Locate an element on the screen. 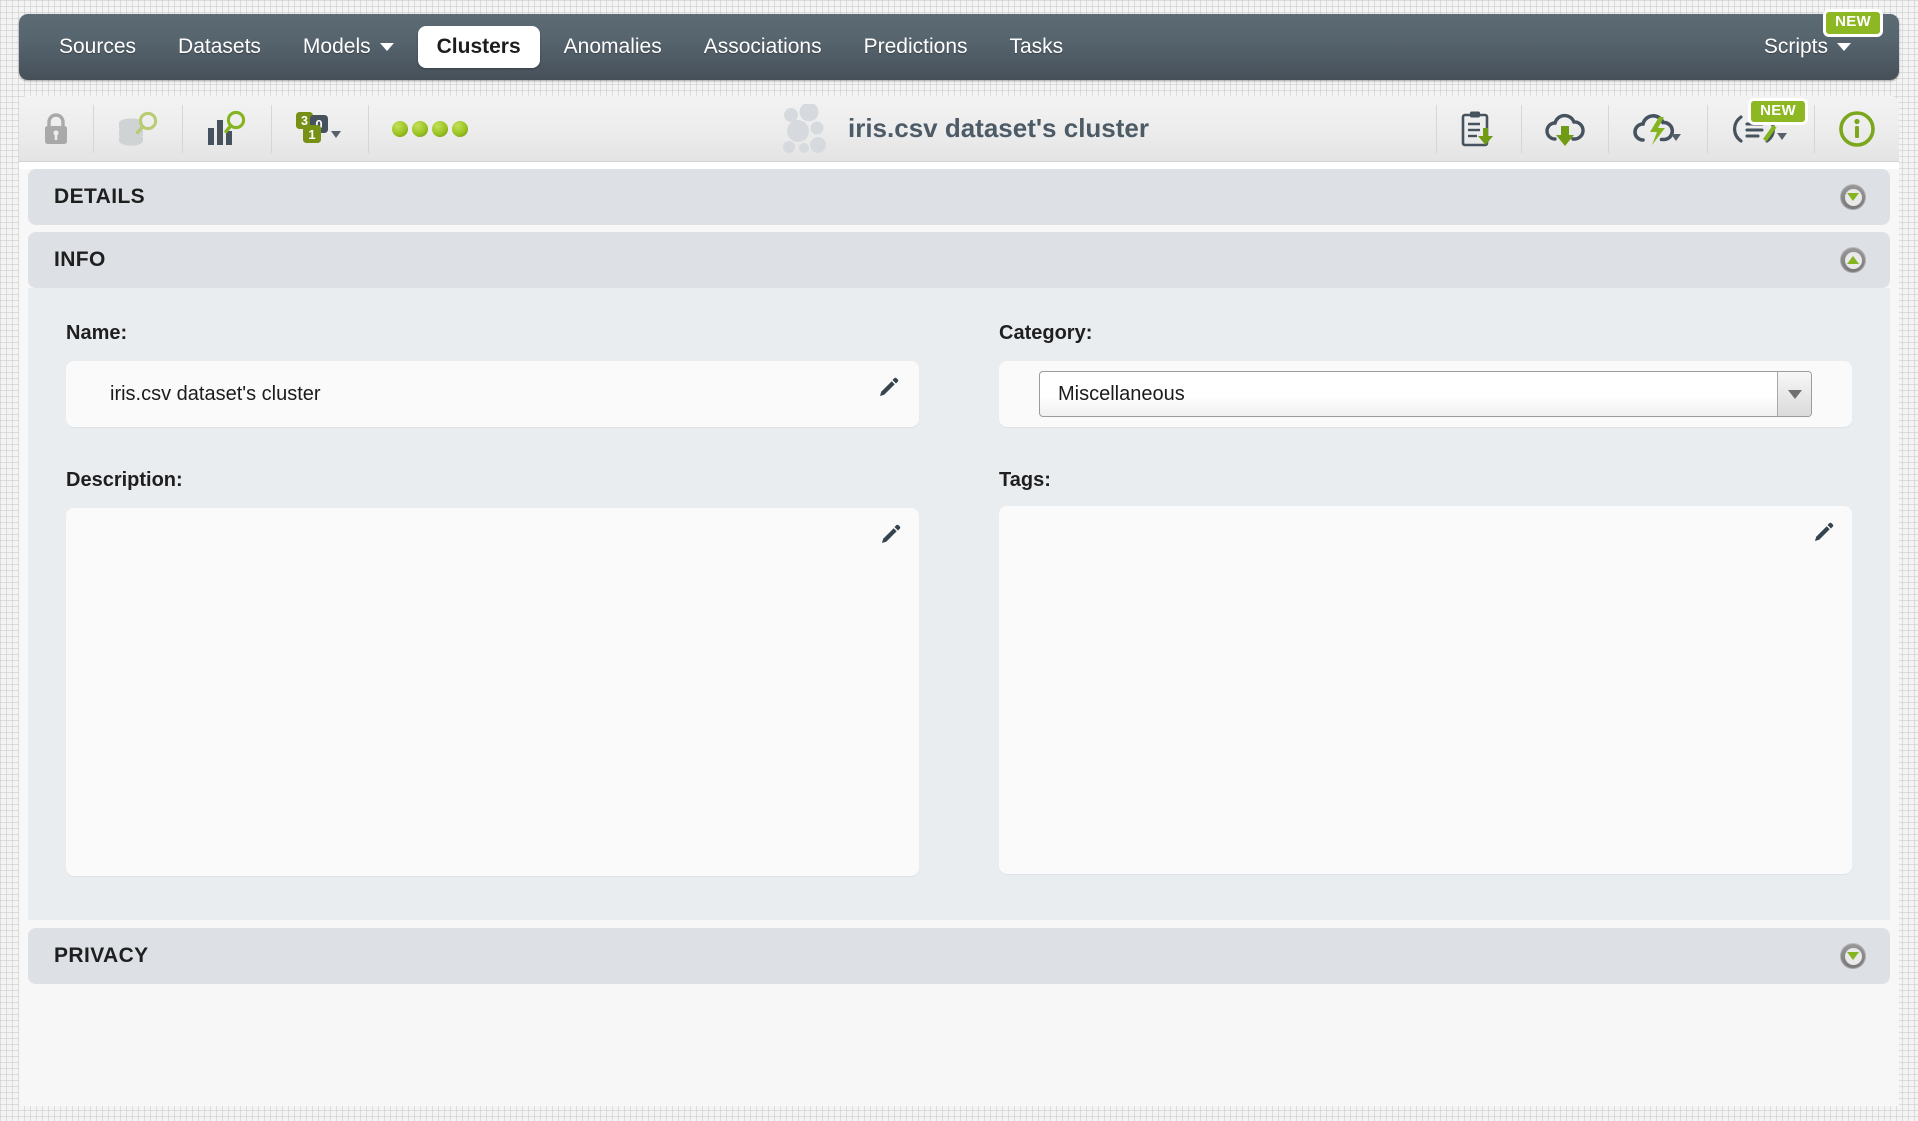  category-select: Miscellaneous is located at coordinates (1425, 394).